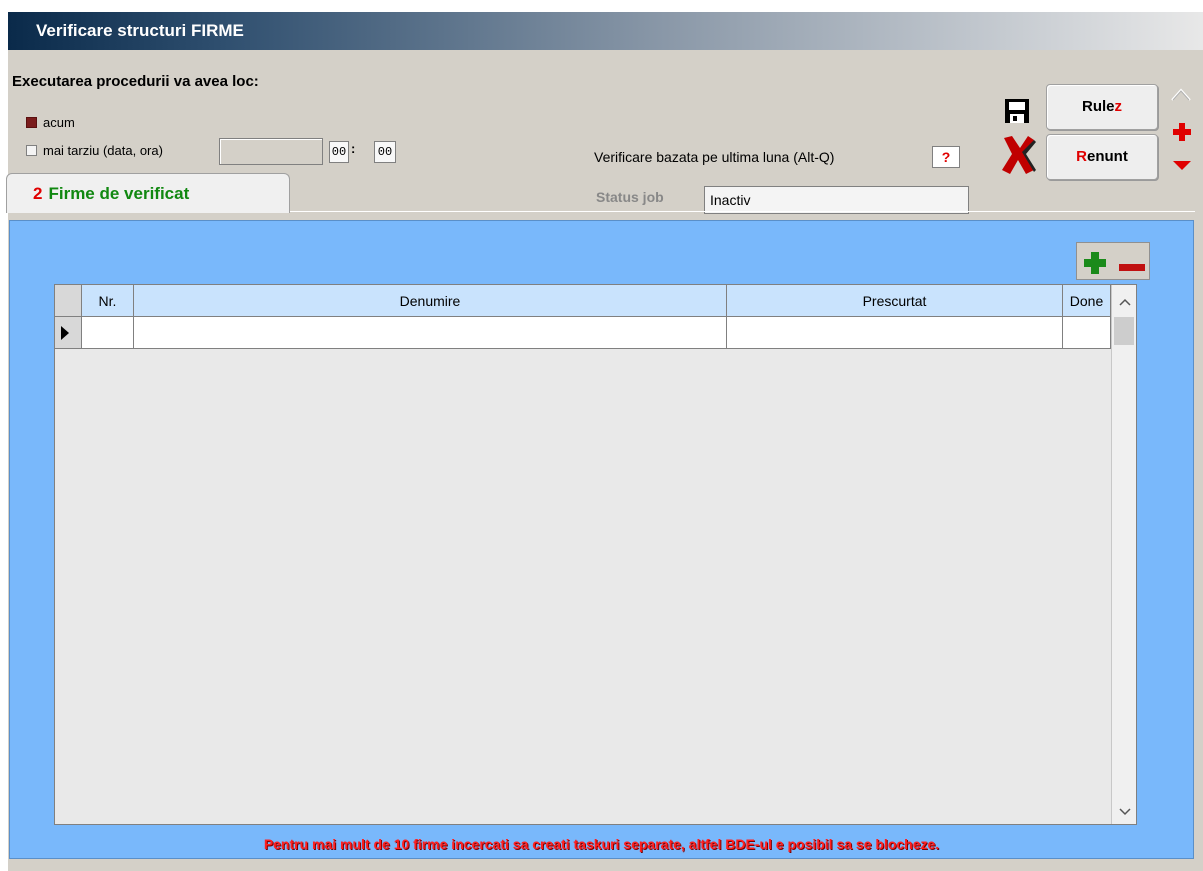 This screenshot has height=871, width=1203. What do you see at coordinates (59, 122) in the screenshot?
I see `option-now-label: acum` at bounding box center [59, 122].